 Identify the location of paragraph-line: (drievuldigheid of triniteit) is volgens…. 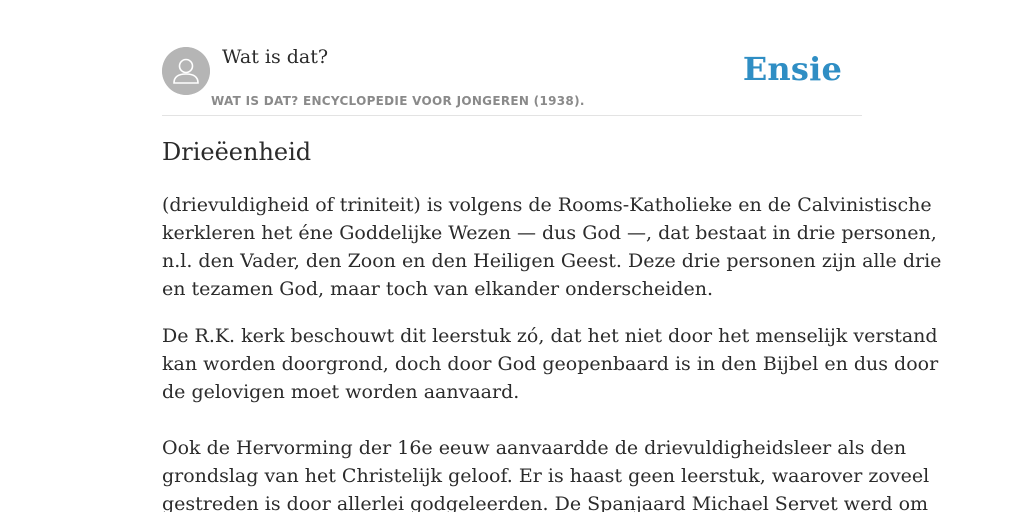
(547, 205).